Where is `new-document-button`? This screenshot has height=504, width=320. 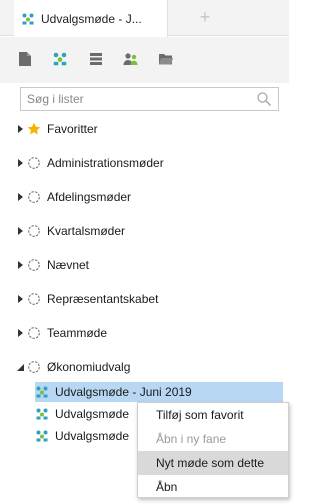 new-document-button is located at coordinates (25, 60).